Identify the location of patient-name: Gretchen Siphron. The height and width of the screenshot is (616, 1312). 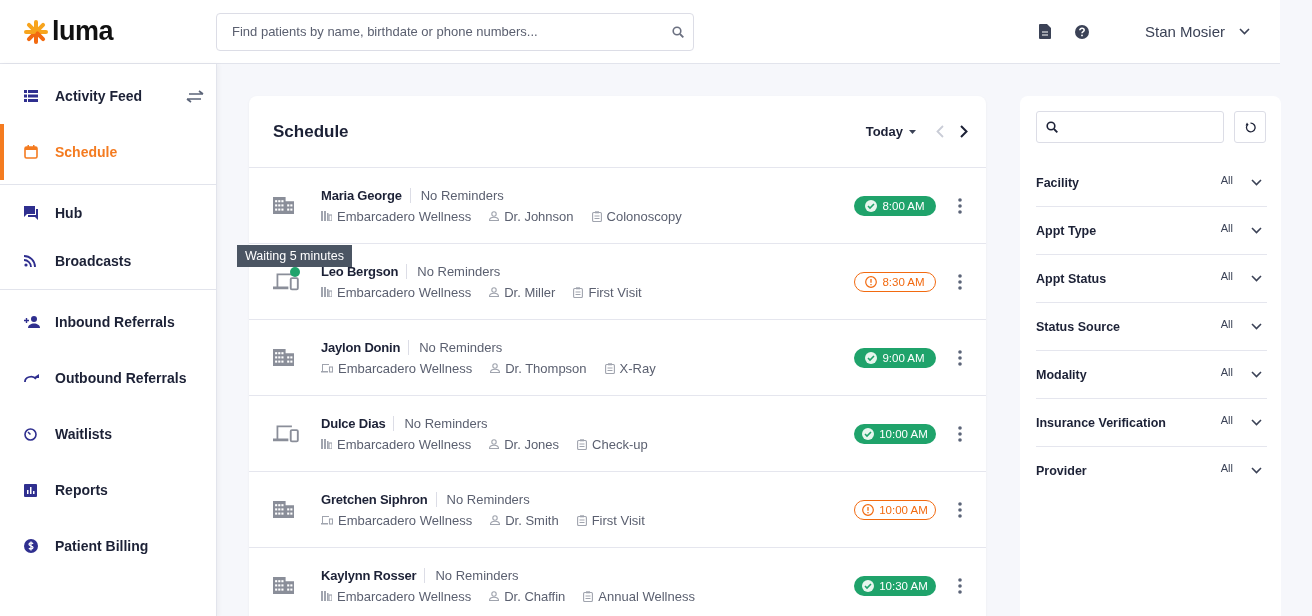
(379, 499).